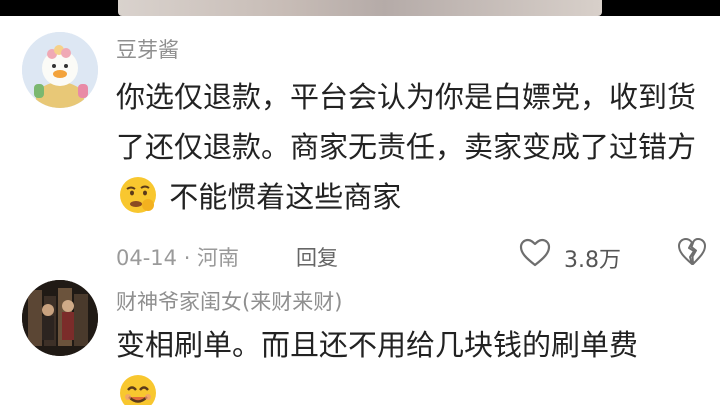 The width and height of the screenshot is (720, 405). I want to click on like-button: 3.8万, so click(593, 254).